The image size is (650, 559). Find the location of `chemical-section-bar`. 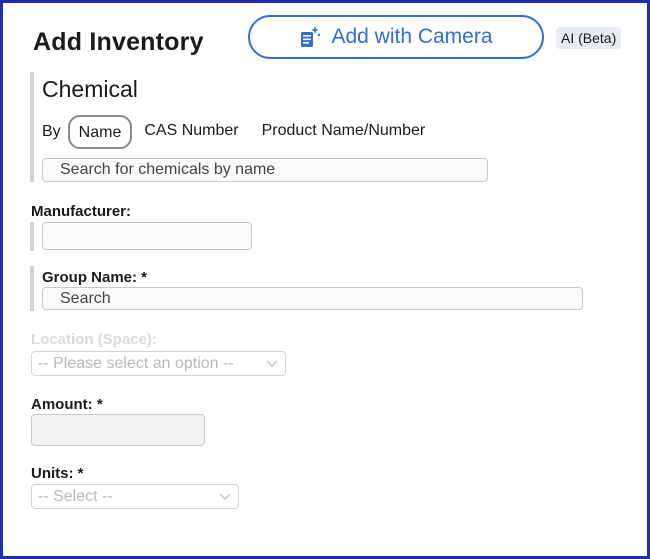

chemical-section-bar is located at coordinates (32, 127).